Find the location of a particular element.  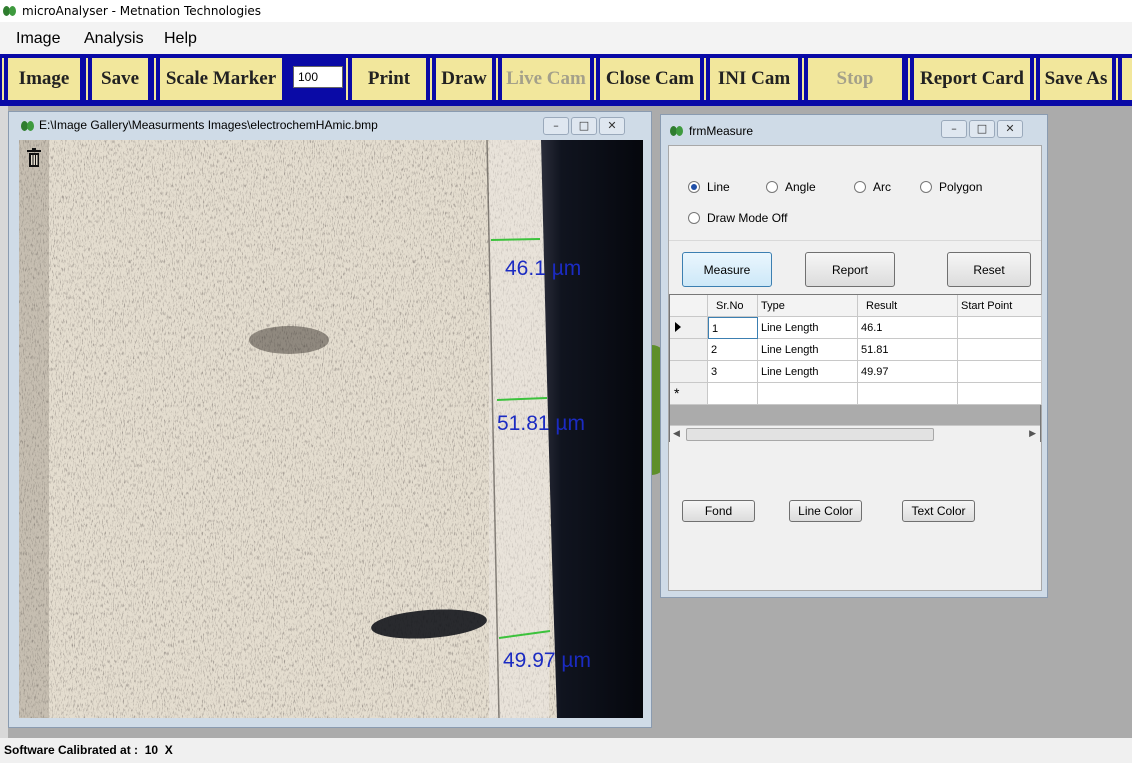

measure-window-controls: – □ ✕ is located at coordinates (981, 127).